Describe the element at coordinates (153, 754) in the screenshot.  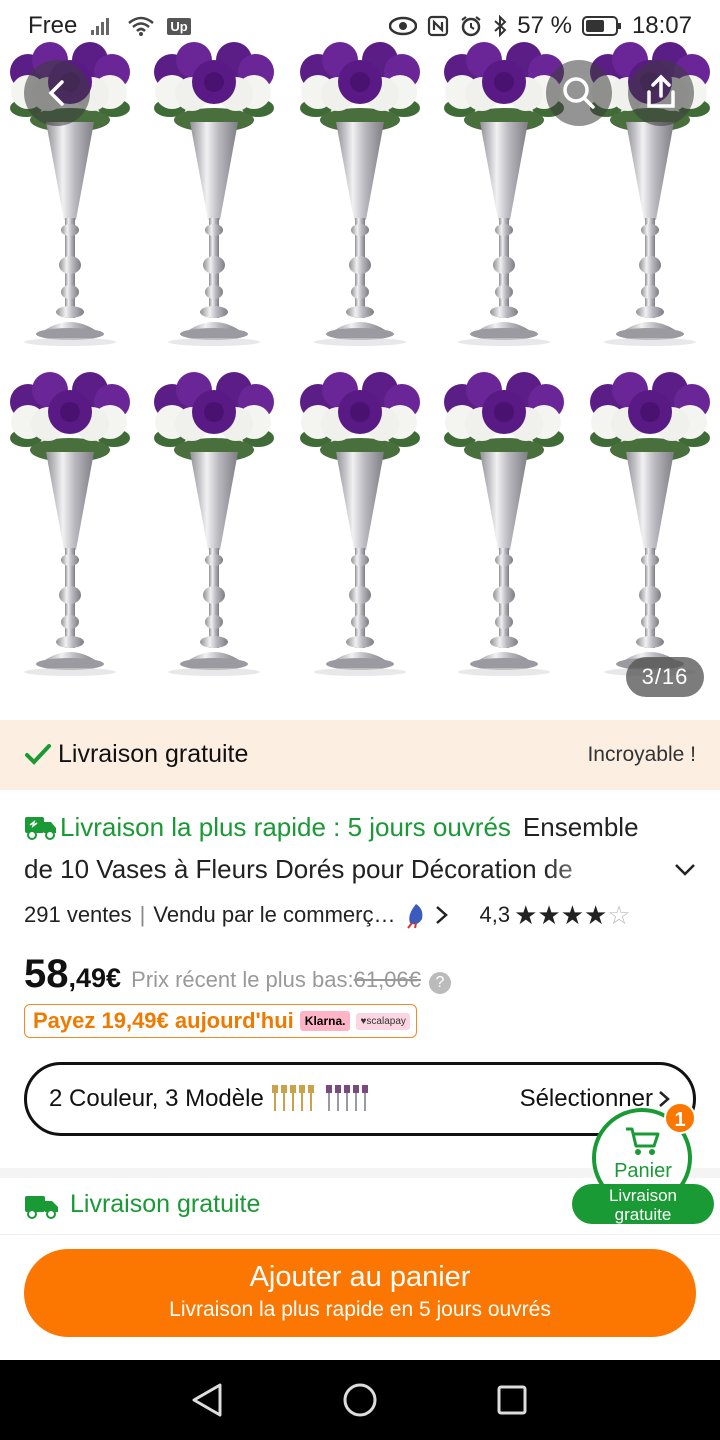
I see `banner-label: Livraison gratuite` at that location.